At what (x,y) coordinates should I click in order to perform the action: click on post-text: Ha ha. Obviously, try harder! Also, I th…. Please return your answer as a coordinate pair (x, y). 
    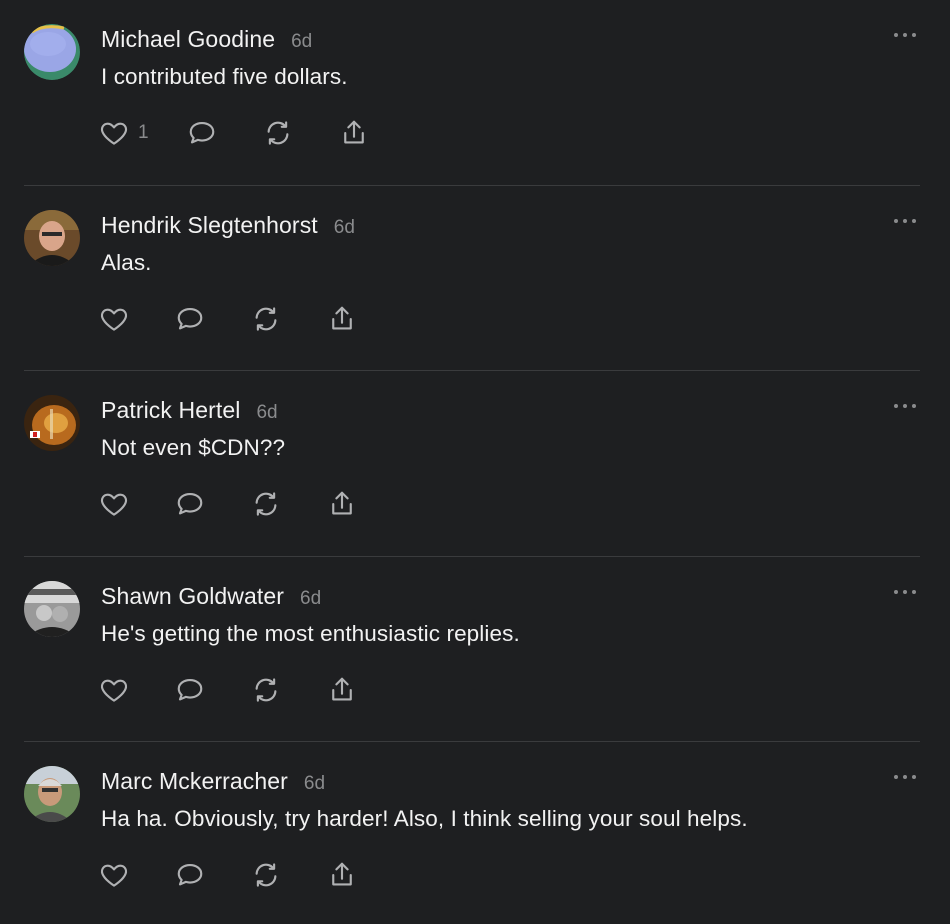
    Looking at the image, I should click on (424, 818).